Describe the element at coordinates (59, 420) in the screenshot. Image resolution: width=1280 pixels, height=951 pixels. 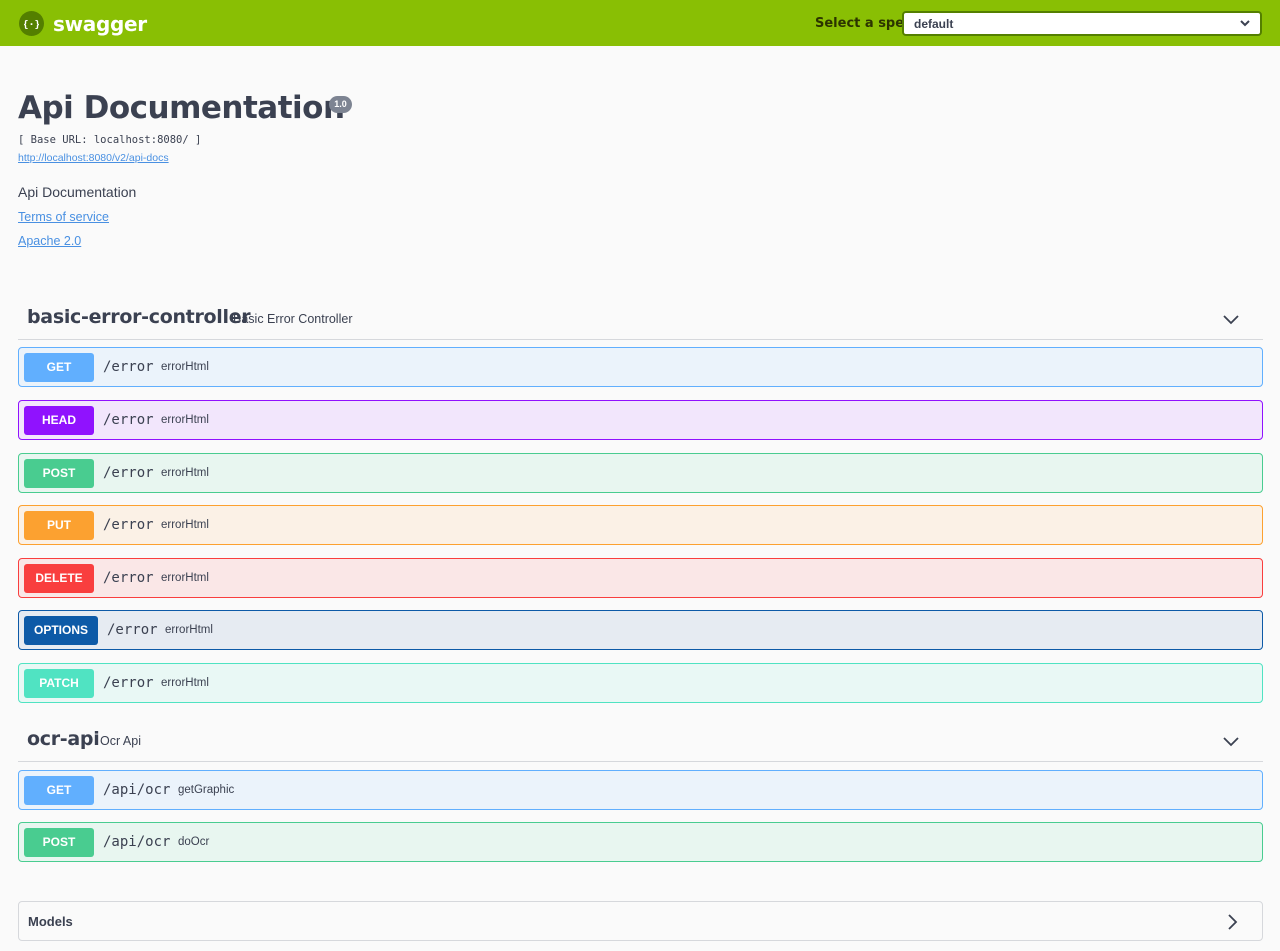
I see `method-badge-head: HEAD` at that location.